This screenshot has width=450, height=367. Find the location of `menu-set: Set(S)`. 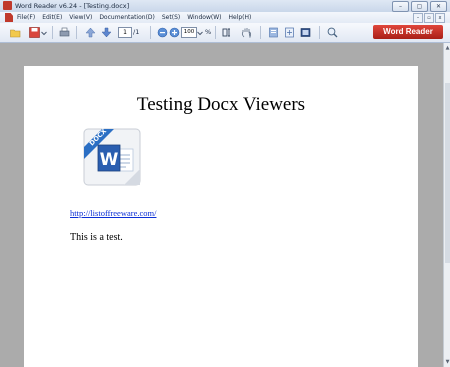

menu-set: Set(S) is located at coordinates (171, 17).